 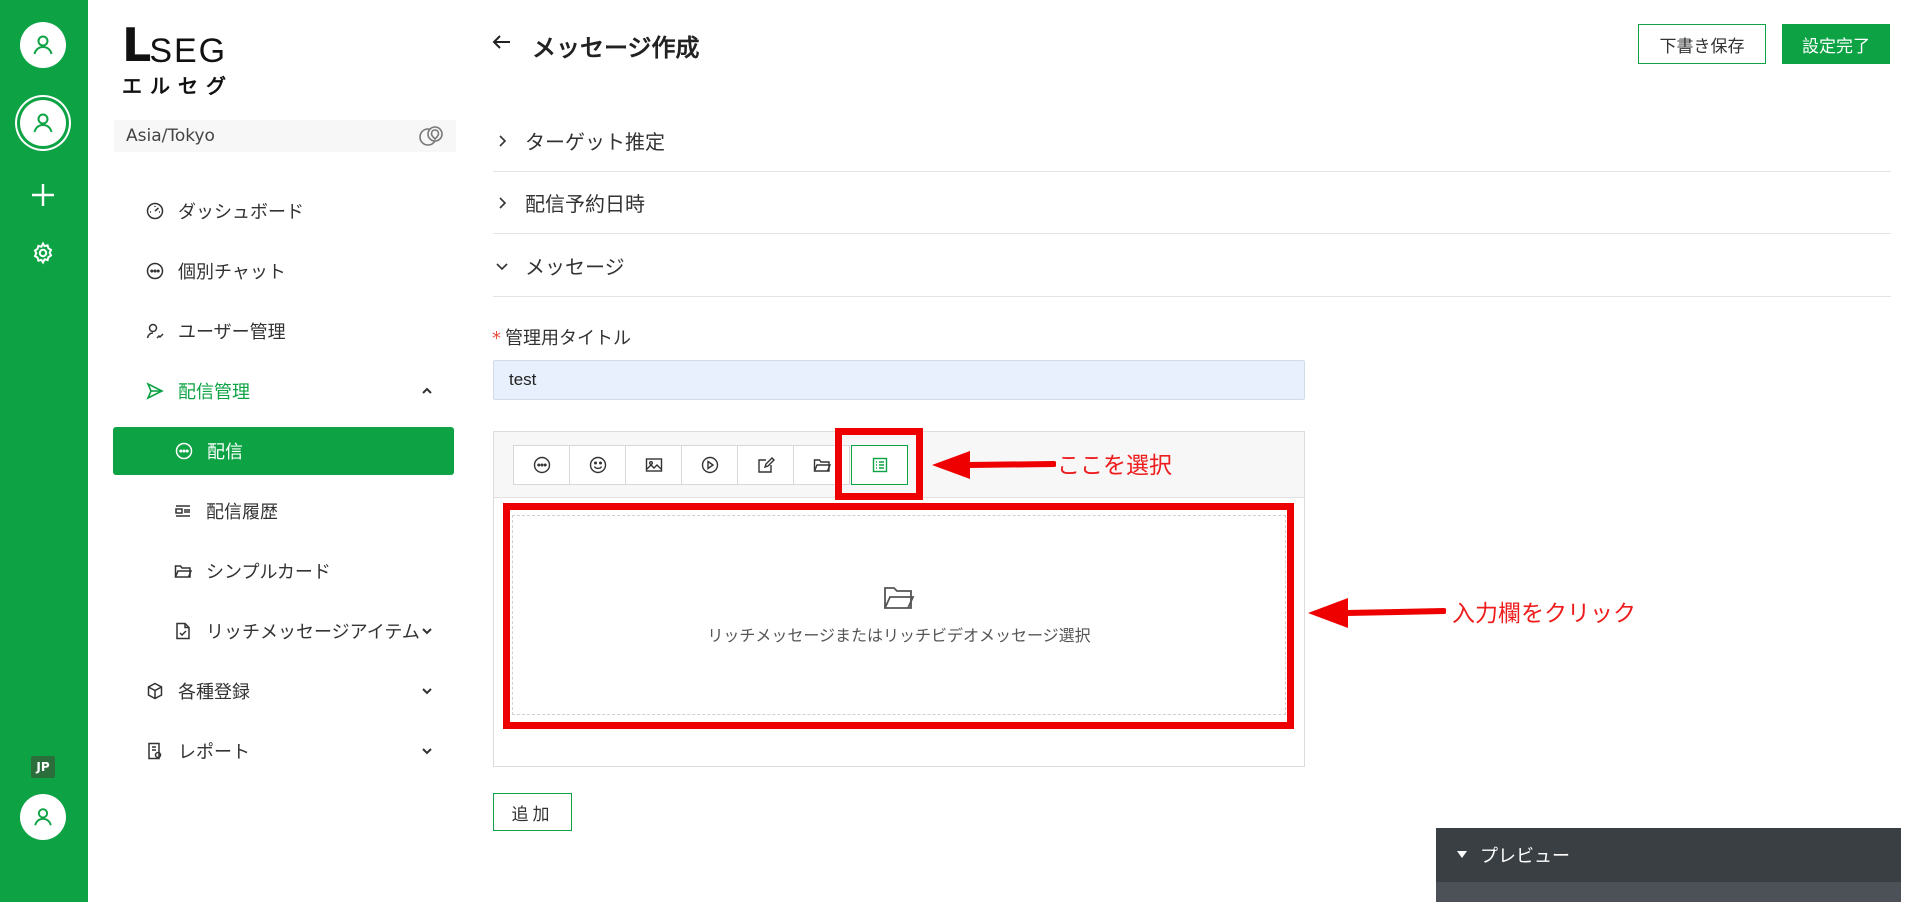 I want to click on language-badge: JP, so click(x=43, y=767).